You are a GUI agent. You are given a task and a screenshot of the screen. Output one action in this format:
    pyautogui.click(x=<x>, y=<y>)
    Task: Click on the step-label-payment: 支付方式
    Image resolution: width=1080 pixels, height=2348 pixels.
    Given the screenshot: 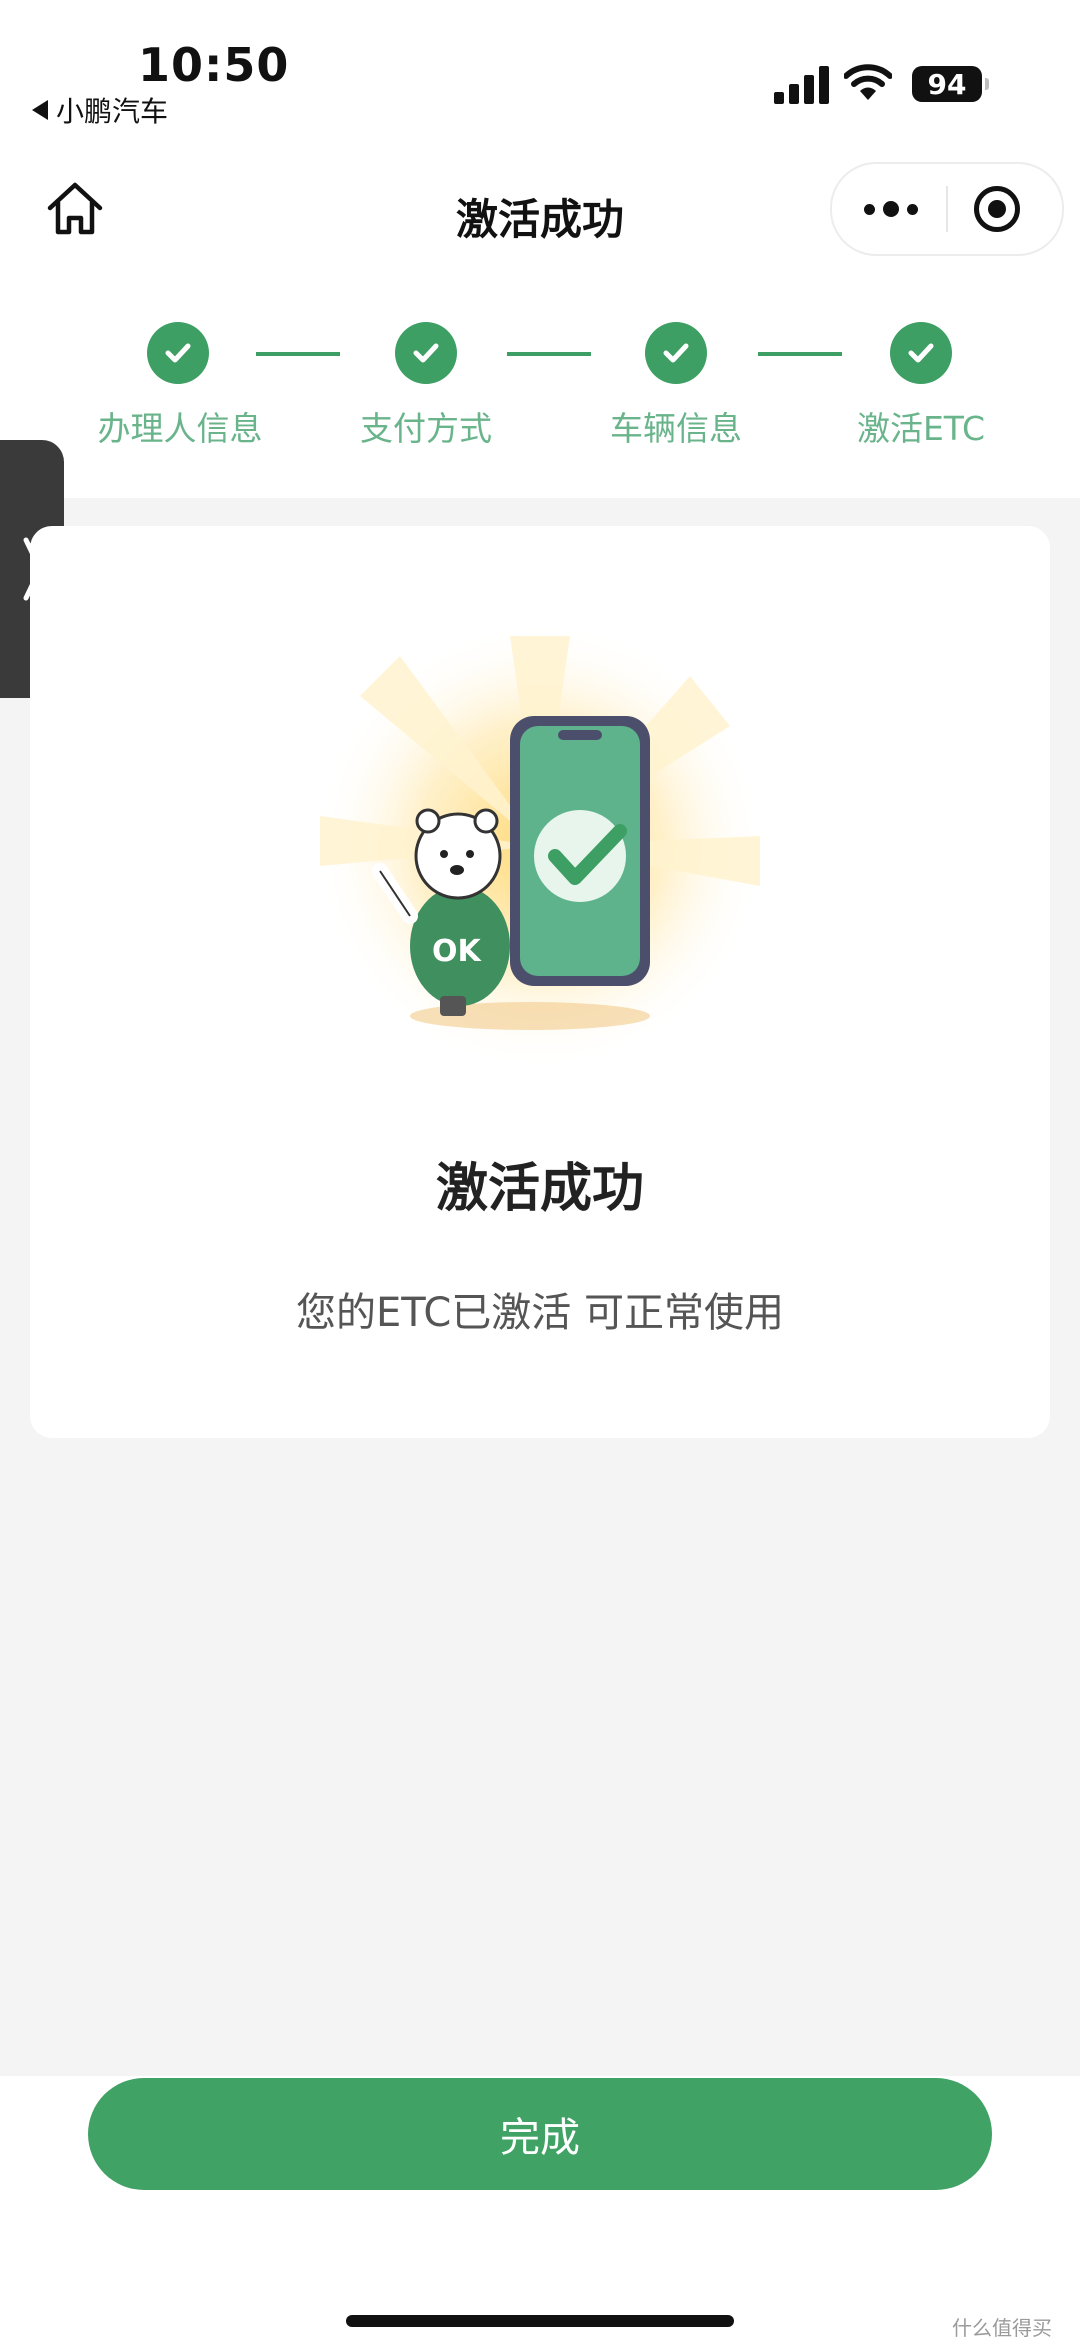 What is the action you would take?
    pyautogui.click(x=426, y=428)
    